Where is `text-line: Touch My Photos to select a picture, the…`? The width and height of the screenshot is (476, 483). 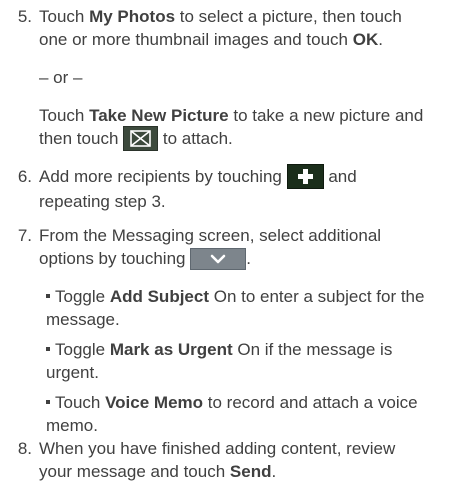 text-line: Touch My Photos to select a picture, the… is located at coordinates (257, 16).